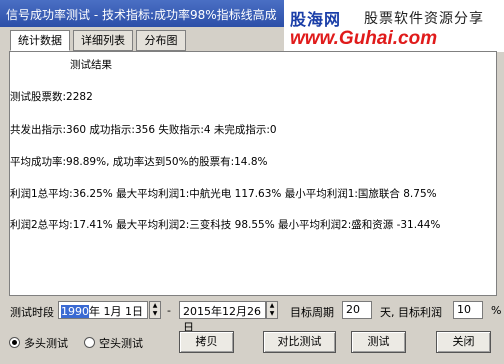  I want to click on result-line-success-rate: 平均成功率:98.89%, 成功率达到50%的股票有:14.8%, so click(139, 162).